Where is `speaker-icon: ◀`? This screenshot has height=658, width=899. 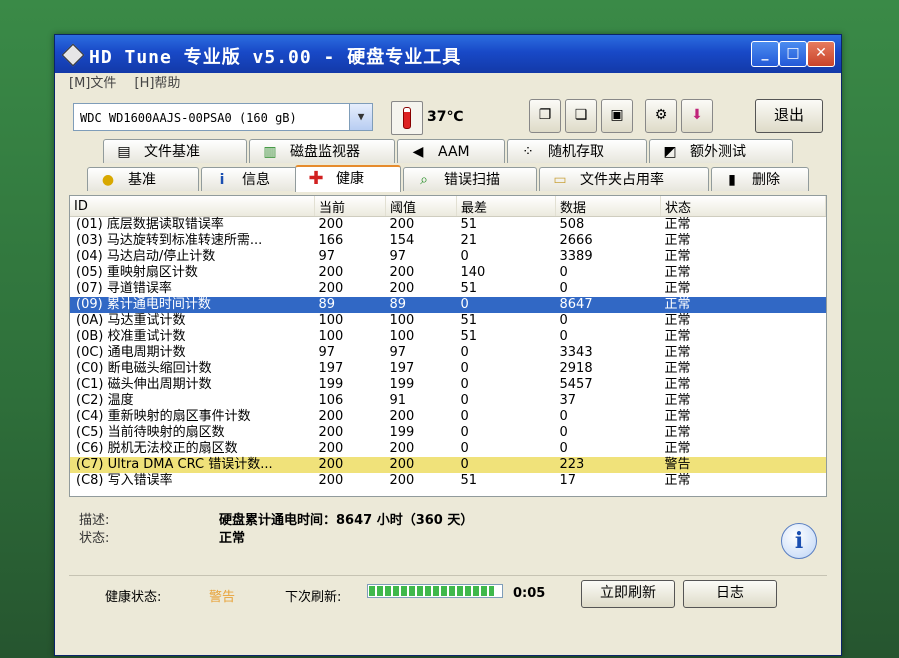 speaker-icon: ◀ is located at coordinates (418, 152).